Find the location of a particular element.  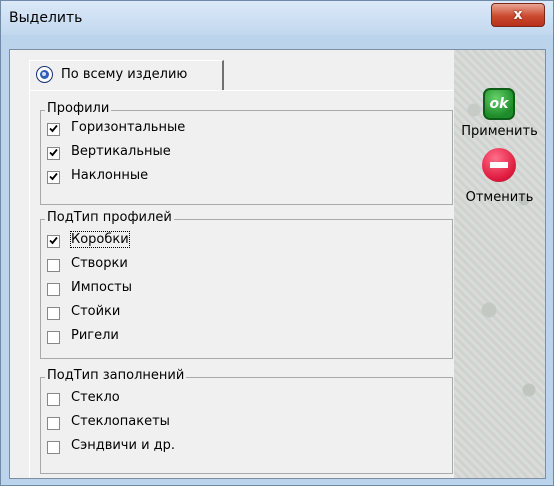

ok-icon: ok is located at coordinates (499, 104).